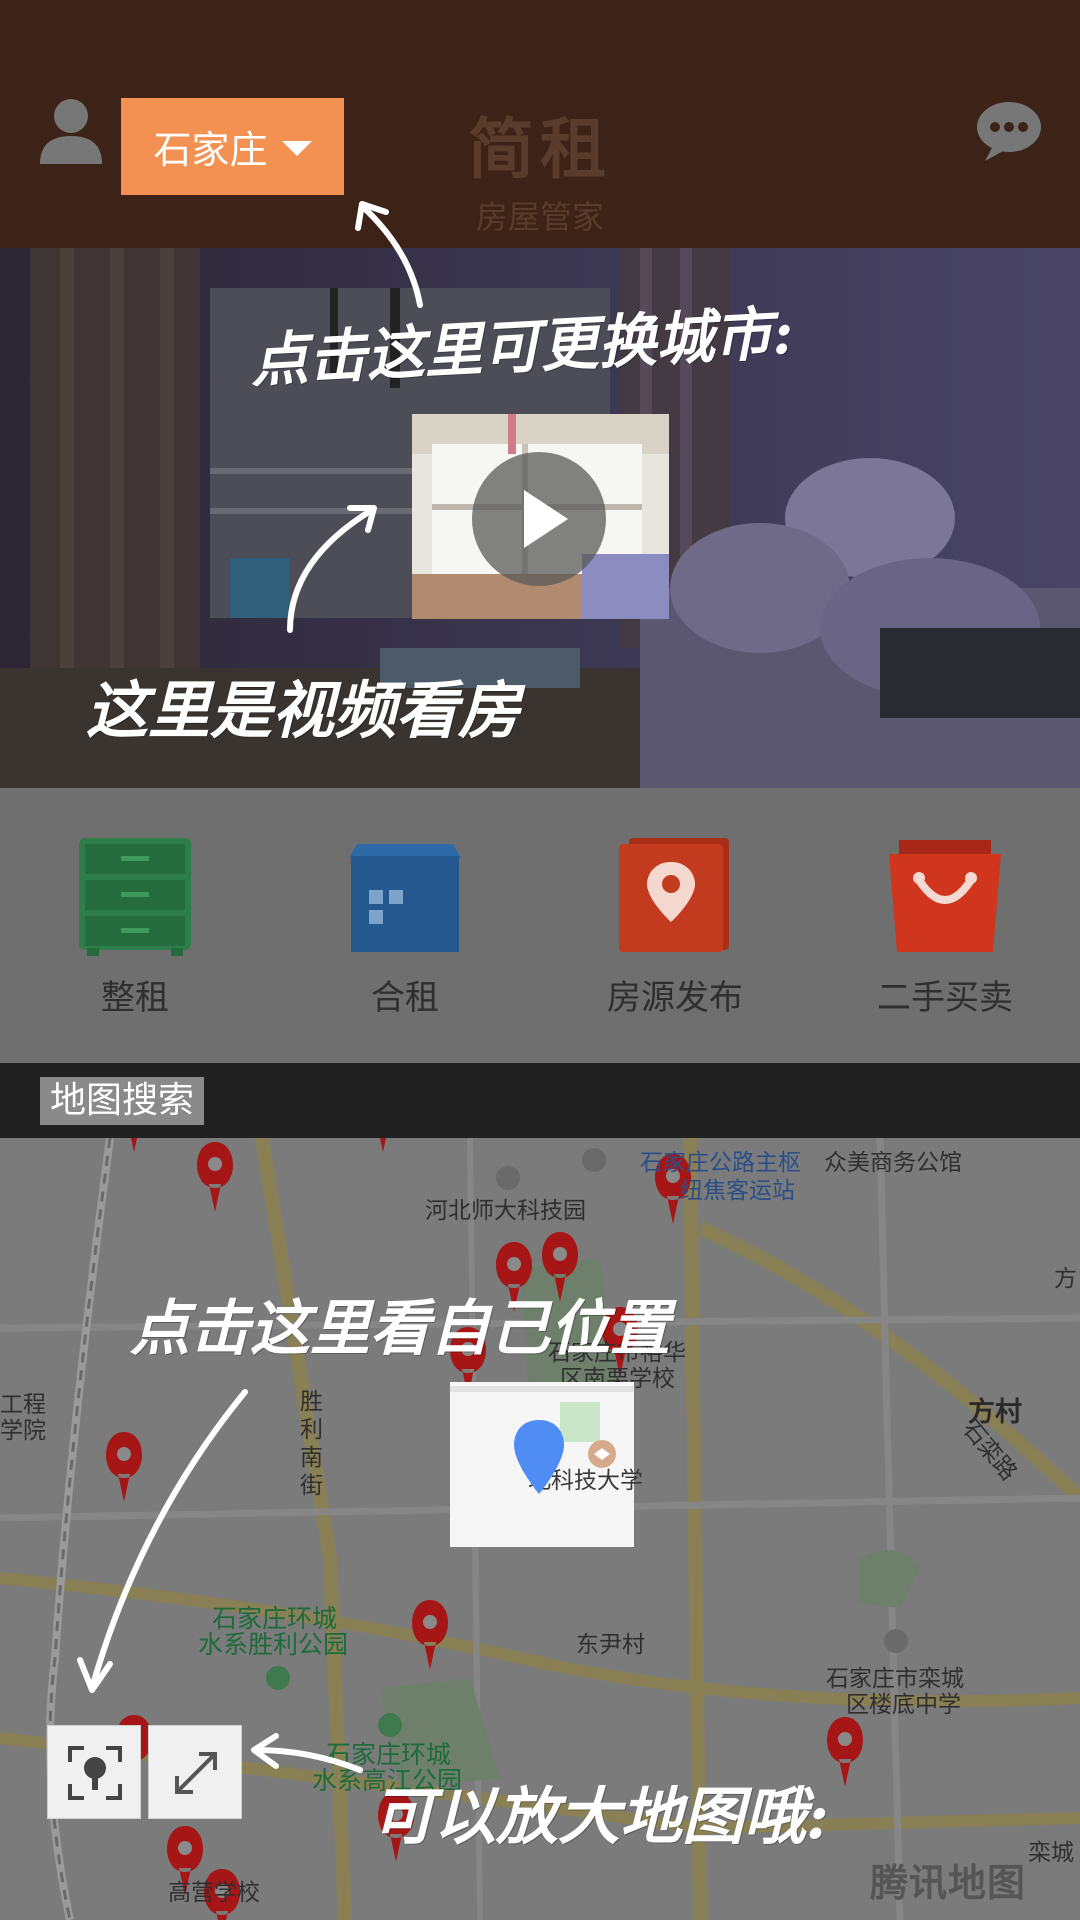  What do you see at coordinates (737, 1191) in the screenshot?
I see `map-label: 纽焦客运站` at bounding box center [737, 1191].